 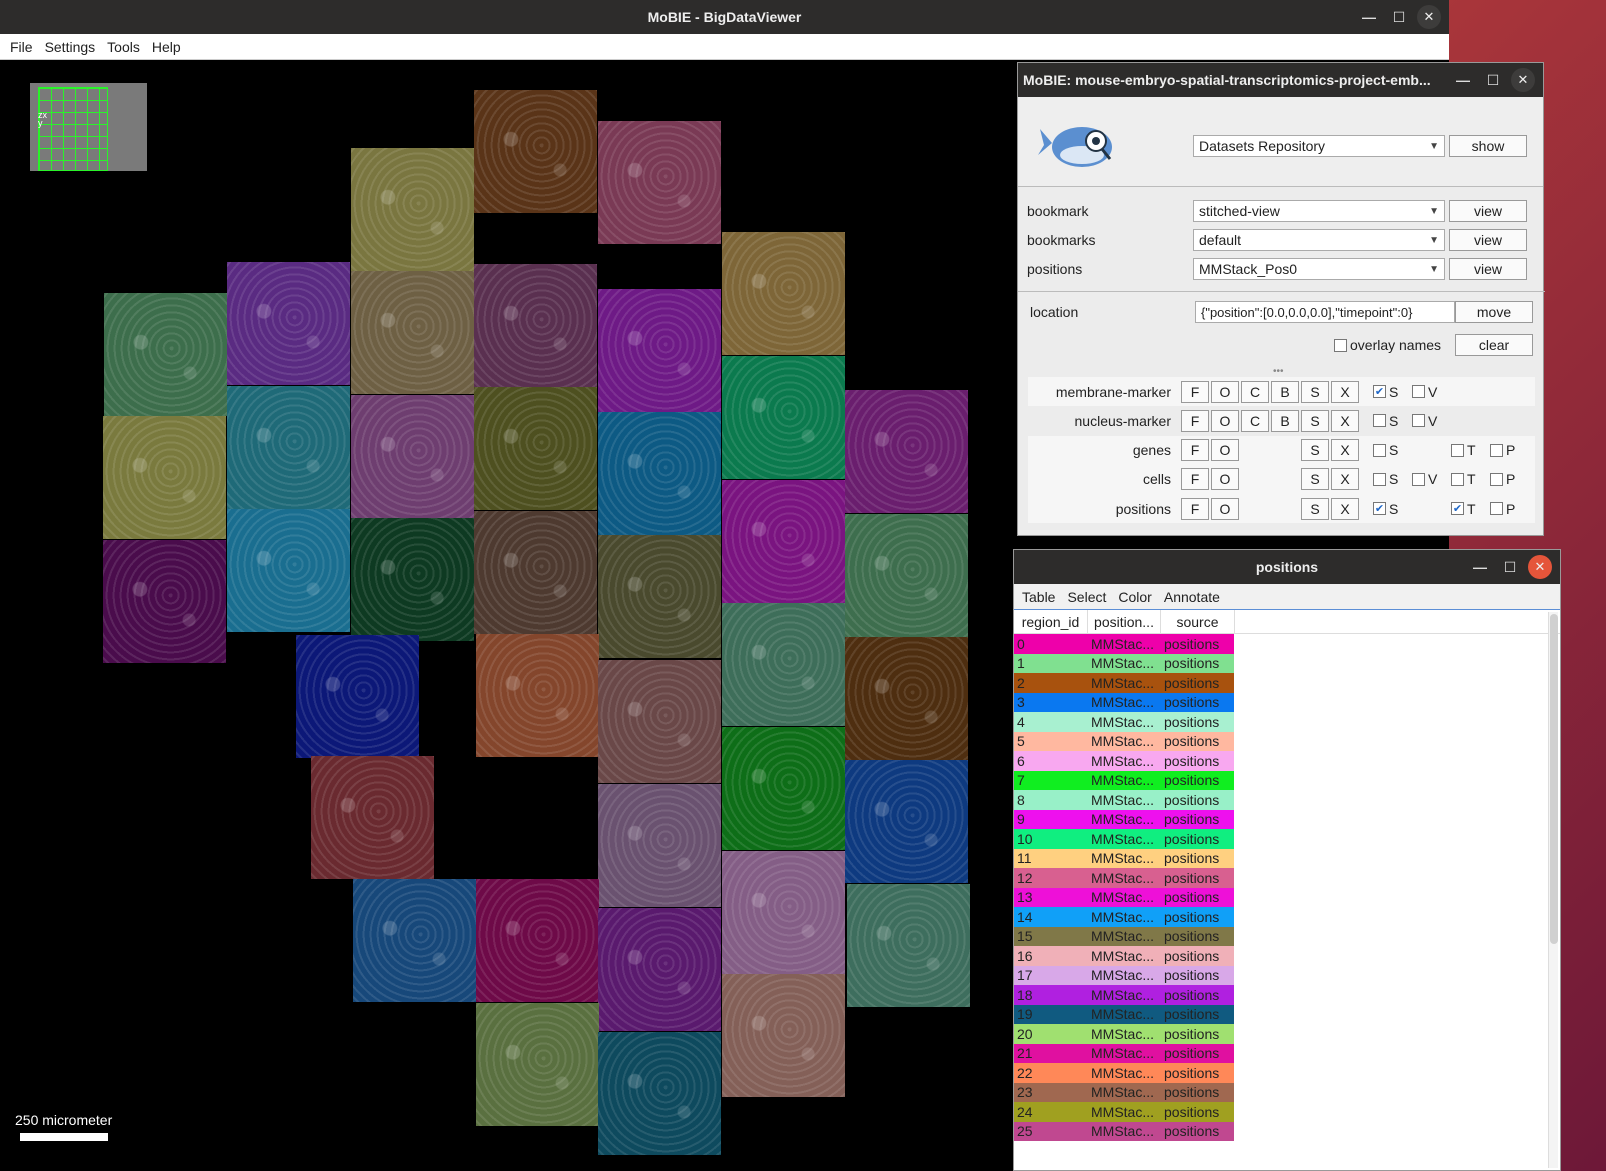 I want to click on table-row: 4 MMStac... positions, so click(x=1124, y=722).